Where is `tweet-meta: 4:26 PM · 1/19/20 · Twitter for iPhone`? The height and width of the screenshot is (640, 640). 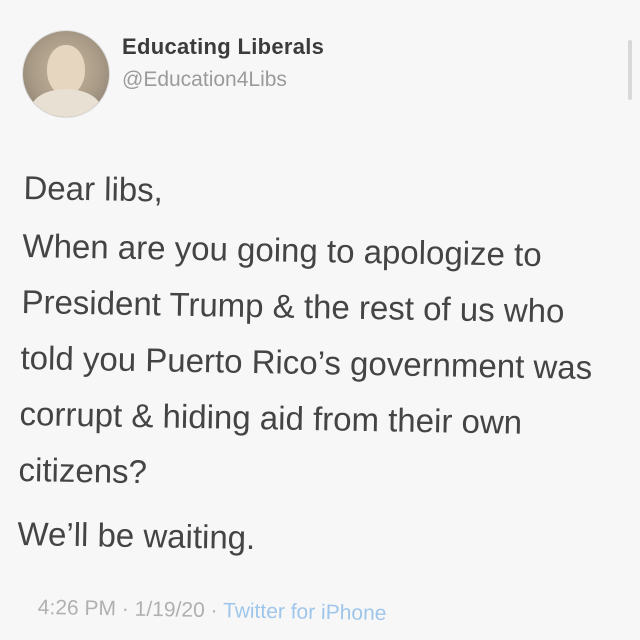
tweet-meta: 4:26 PM · 1/19/20 · Twitter for iPhone is located at coordinates (212, 611).